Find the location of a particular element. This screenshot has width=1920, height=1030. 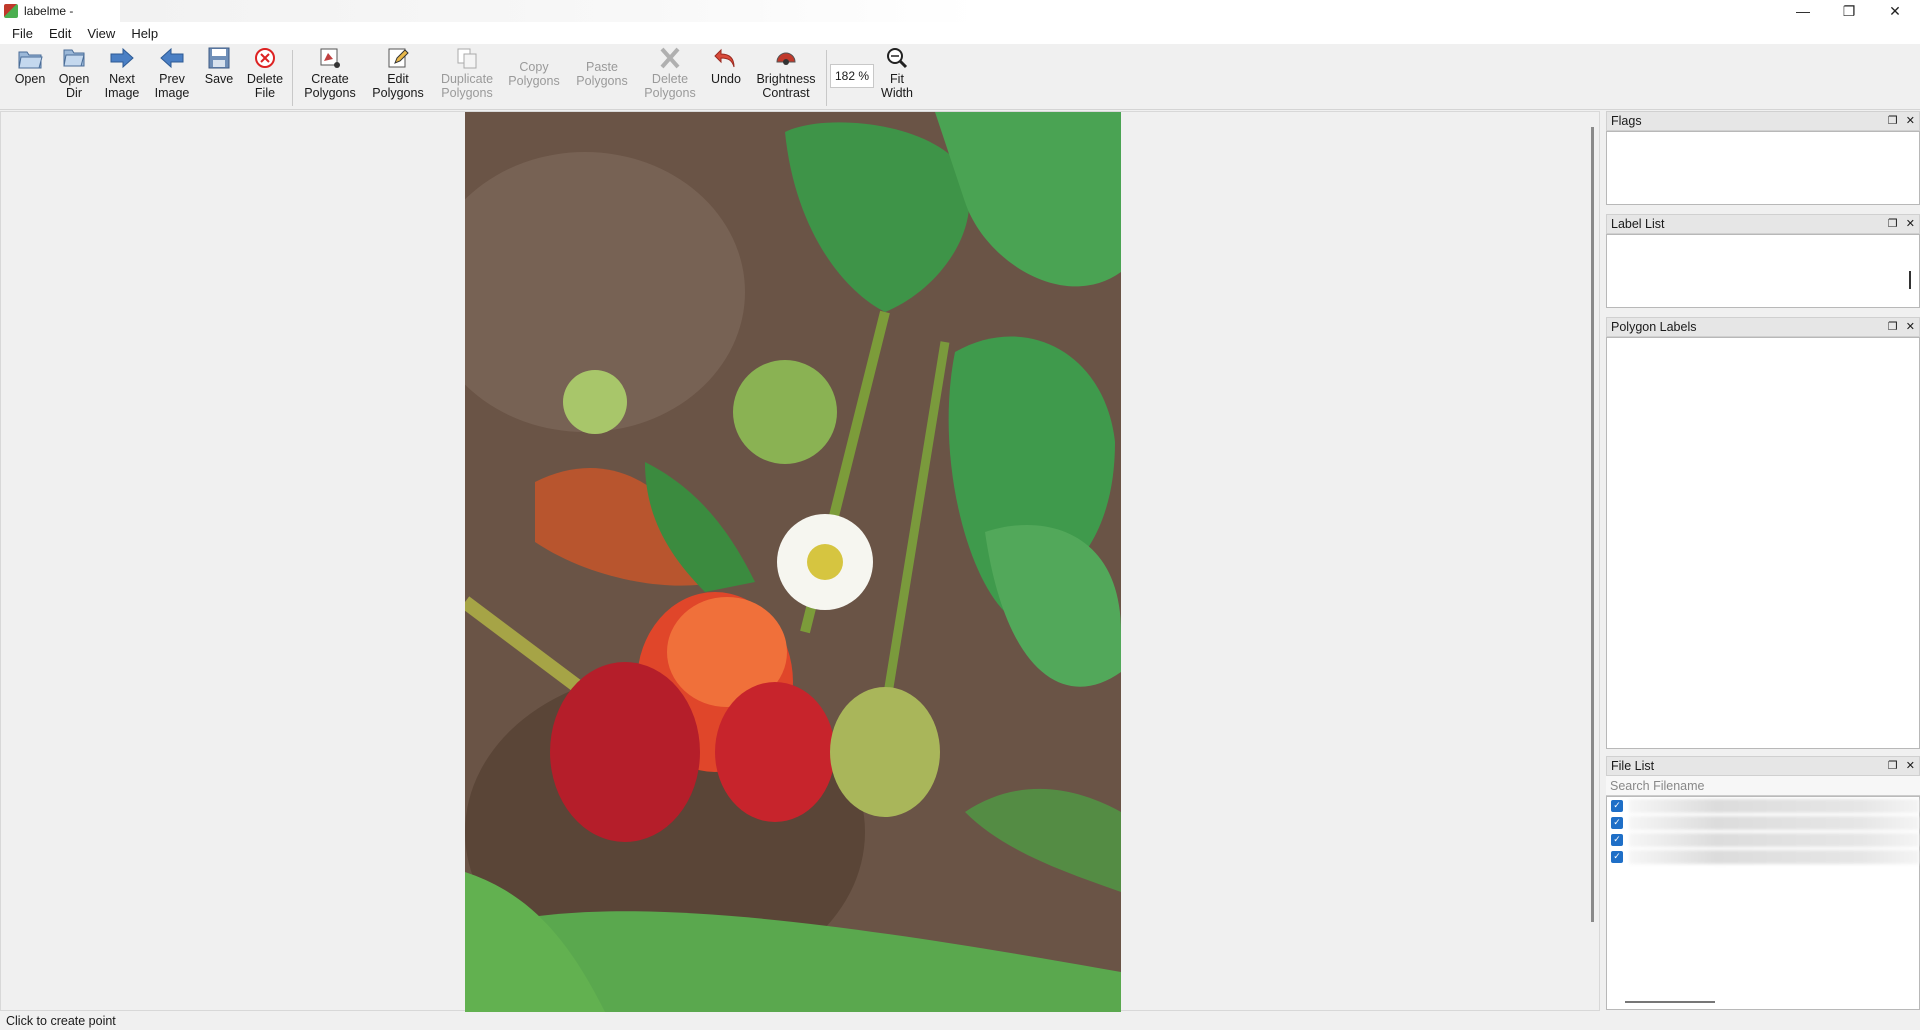

zoom-input: 182 % is located at coordinates (852, 76).